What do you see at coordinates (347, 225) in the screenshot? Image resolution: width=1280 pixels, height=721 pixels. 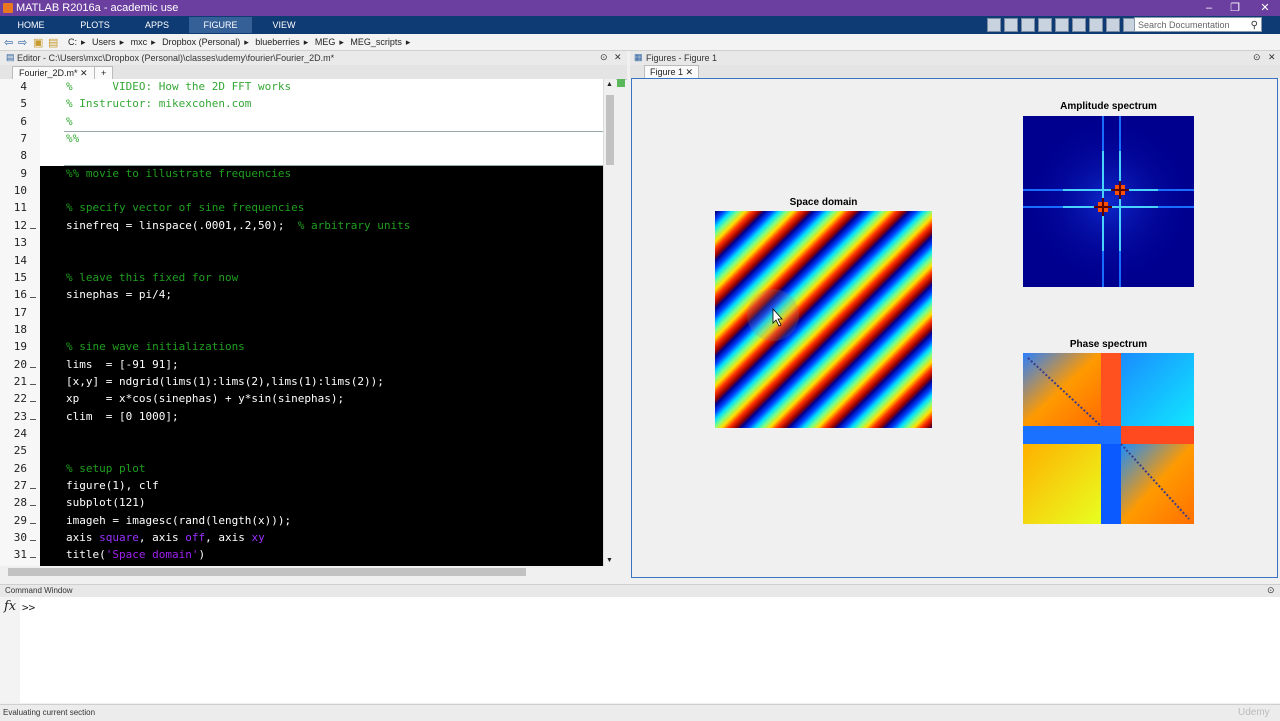 I see `code-text: % arbitrary units` at bounding box center [347, 225].